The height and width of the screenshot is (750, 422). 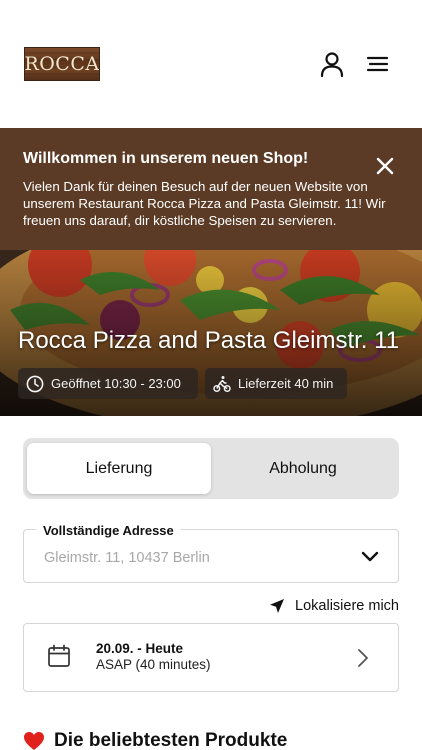 I want to click on address-label: Vollständige Adresse, so click(x=108, y=530).